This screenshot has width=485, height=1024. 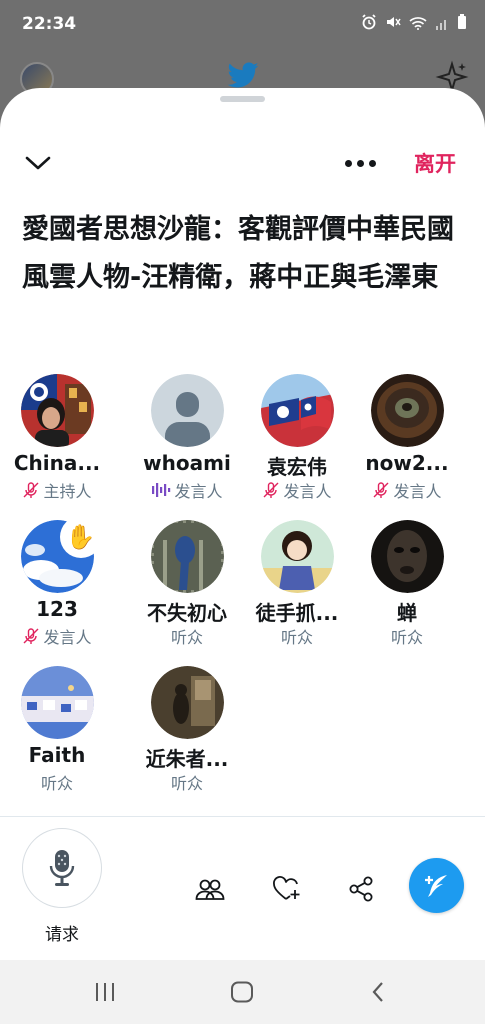 What do you see at coordinates (187, 463) in the screenshot?
I see `participant-name: whoami` at bounding box center [187, 463].